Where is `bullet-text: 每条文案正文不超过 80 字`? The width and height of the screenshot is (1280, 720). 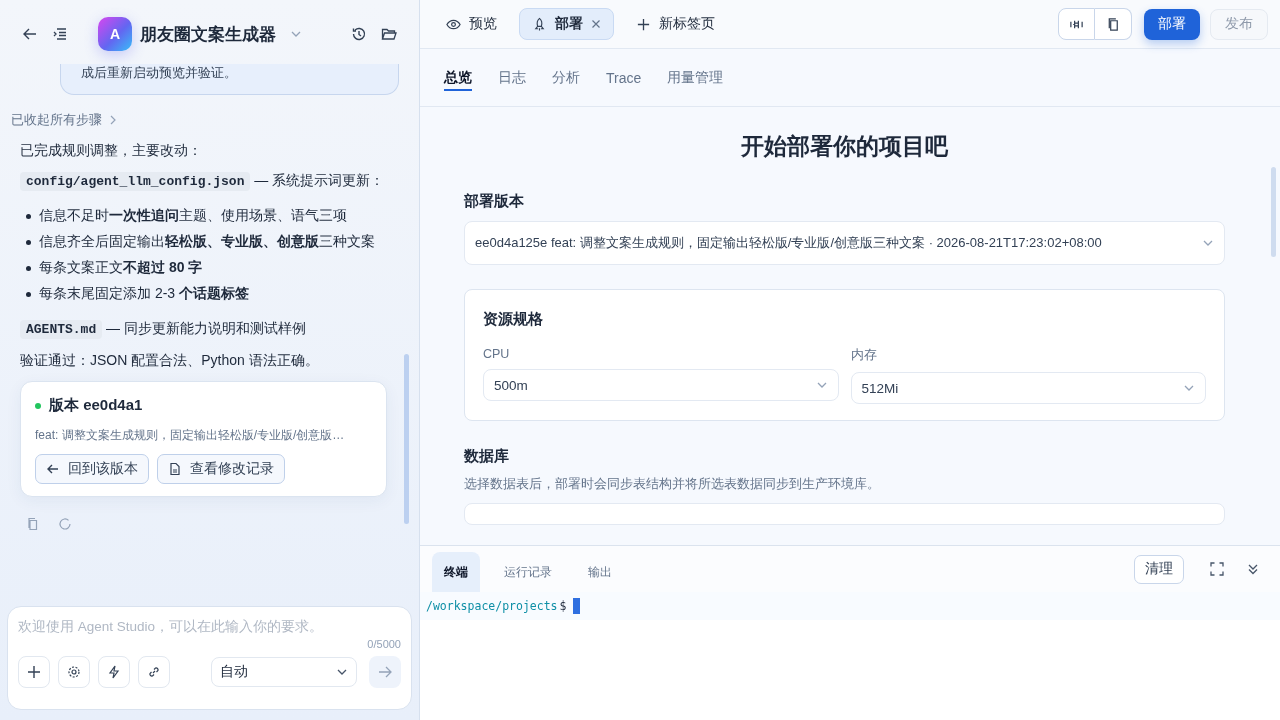
bullet-text: 每条文案正文不超过 80 字 is located at coordinates (121, 268).